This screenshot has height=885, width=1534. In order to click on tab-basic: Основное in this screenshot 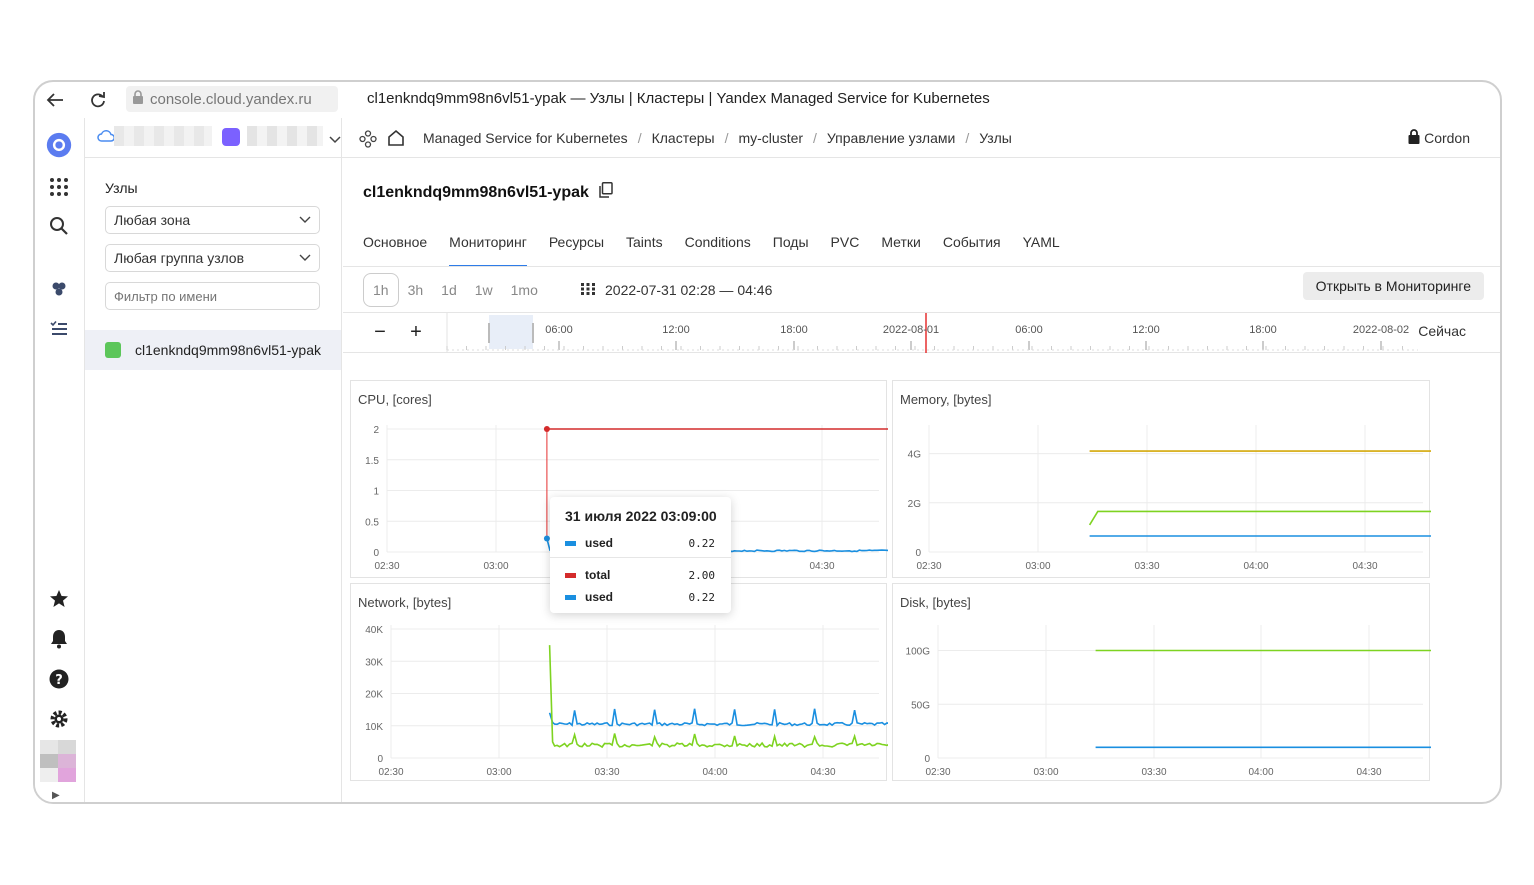, I will do `click(395, 250)`.